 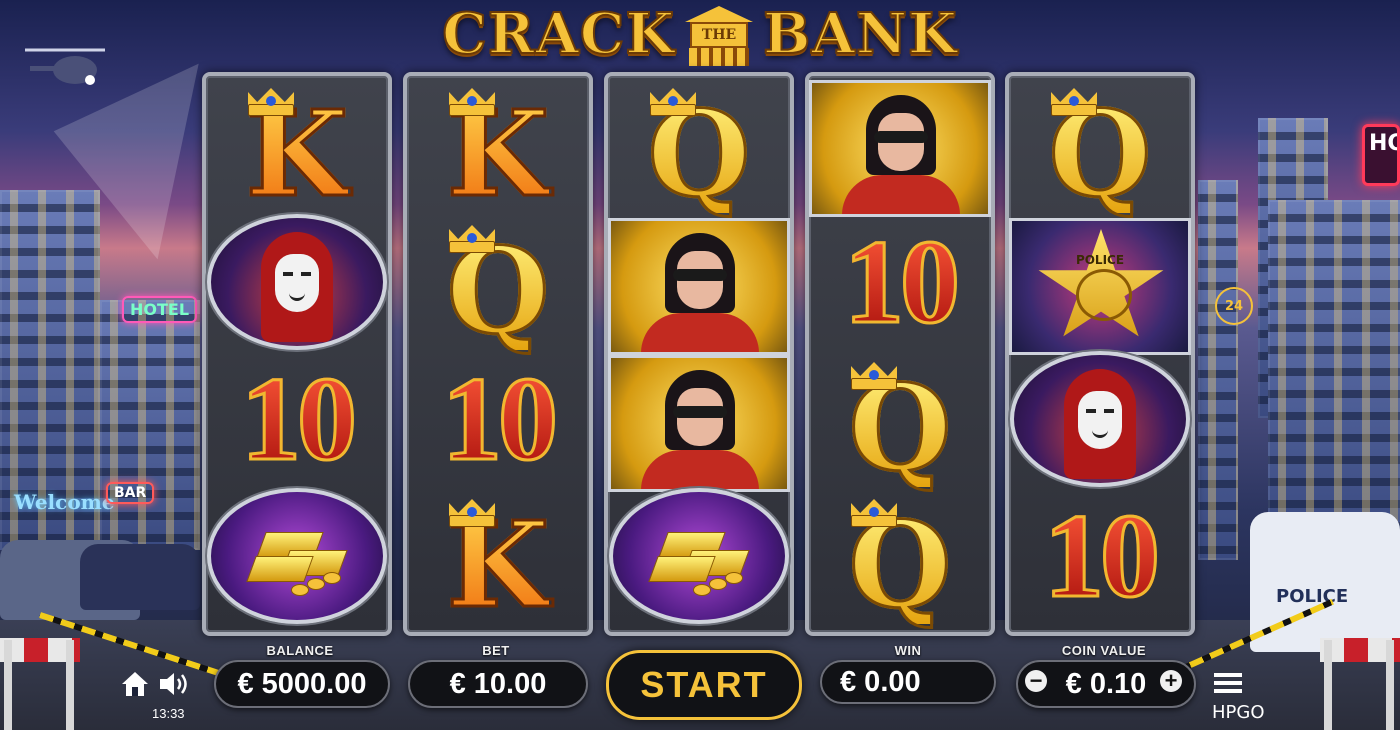 What do you see at coordinates (1218, 370) in the screenshot?
I see `building-mid` at bounding box center [1218, 370].